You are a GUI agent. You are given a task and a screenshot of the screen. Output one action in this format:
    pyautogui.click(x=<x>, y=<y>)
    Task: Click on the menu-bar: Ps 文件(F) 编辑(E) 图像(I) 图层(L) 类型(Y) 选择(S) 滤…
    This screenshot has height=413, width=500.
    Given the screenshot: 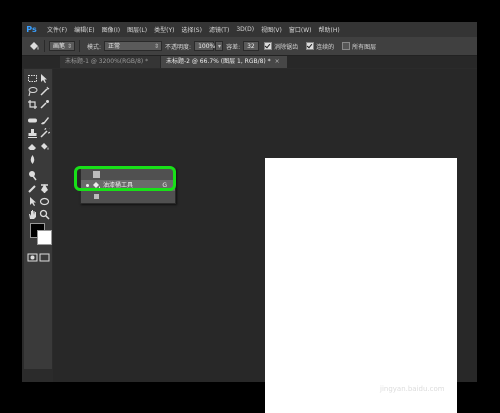 What is the action you would take?
    pyautogui.click(x=249, y=29)
    